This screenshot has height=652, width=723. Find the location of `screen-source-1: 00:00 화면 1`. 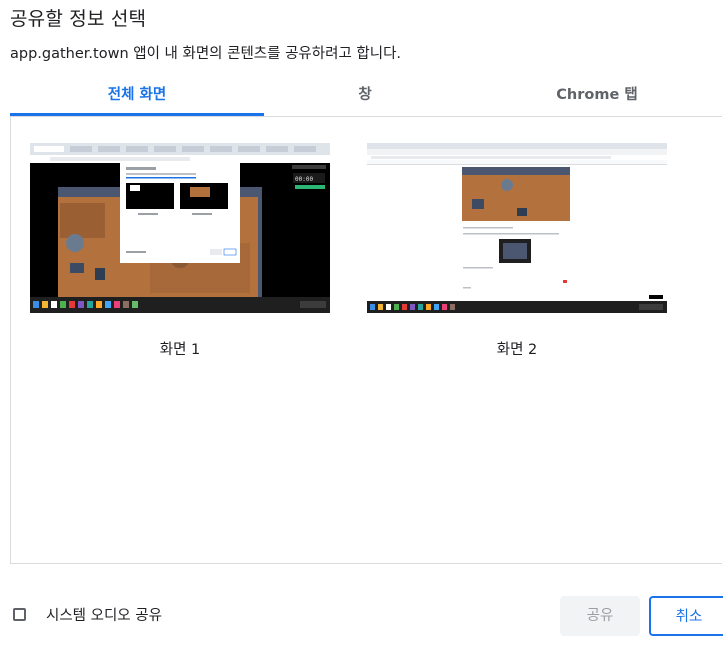

screen-source-1: 00:00 화면 1 is located at coordinates (180, 251).